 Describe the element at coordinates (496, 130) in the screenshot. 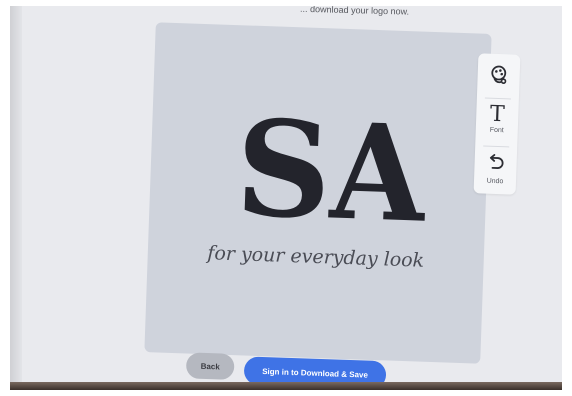

I see `font-tool-label: Font` at that location.